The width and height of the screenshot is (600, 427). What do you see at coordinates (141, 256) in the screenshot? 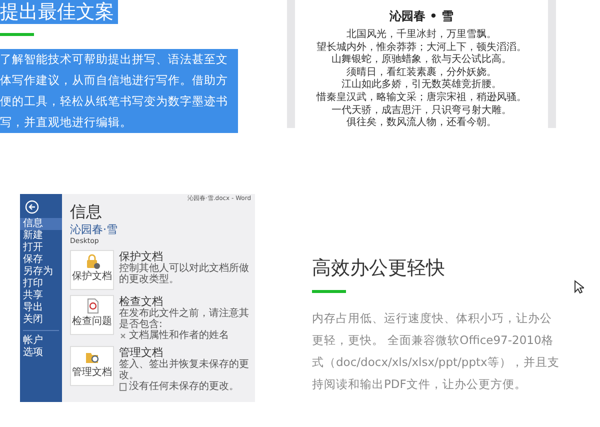
I see `section-title: 保护文档` at bounding box center [141, 256].